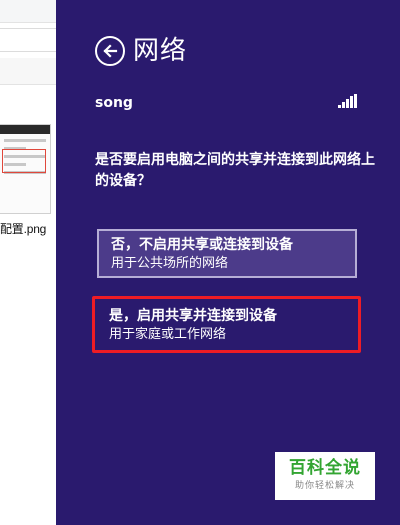 Image resolution: width=400 pixels, height=525 pixels. Describe the element at coordinates (202, 245) in the screenshot. I see `option-title: 否，不启用共享或连接到设备` at that location.